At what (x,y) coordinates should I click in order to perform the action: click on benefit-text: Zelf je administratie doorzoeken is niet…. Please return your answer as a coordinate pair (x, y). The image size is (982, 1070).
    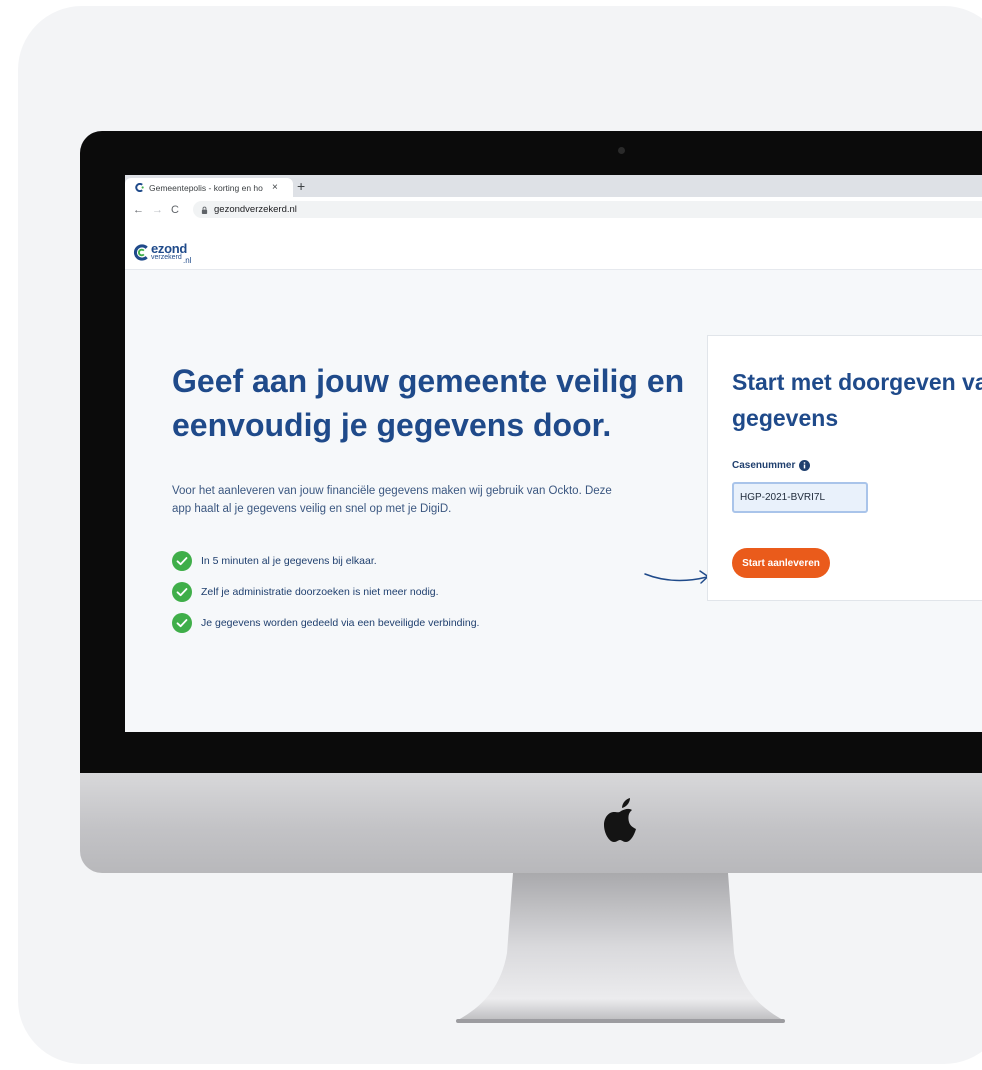
    Looking at the image, I should click on (320, 591).